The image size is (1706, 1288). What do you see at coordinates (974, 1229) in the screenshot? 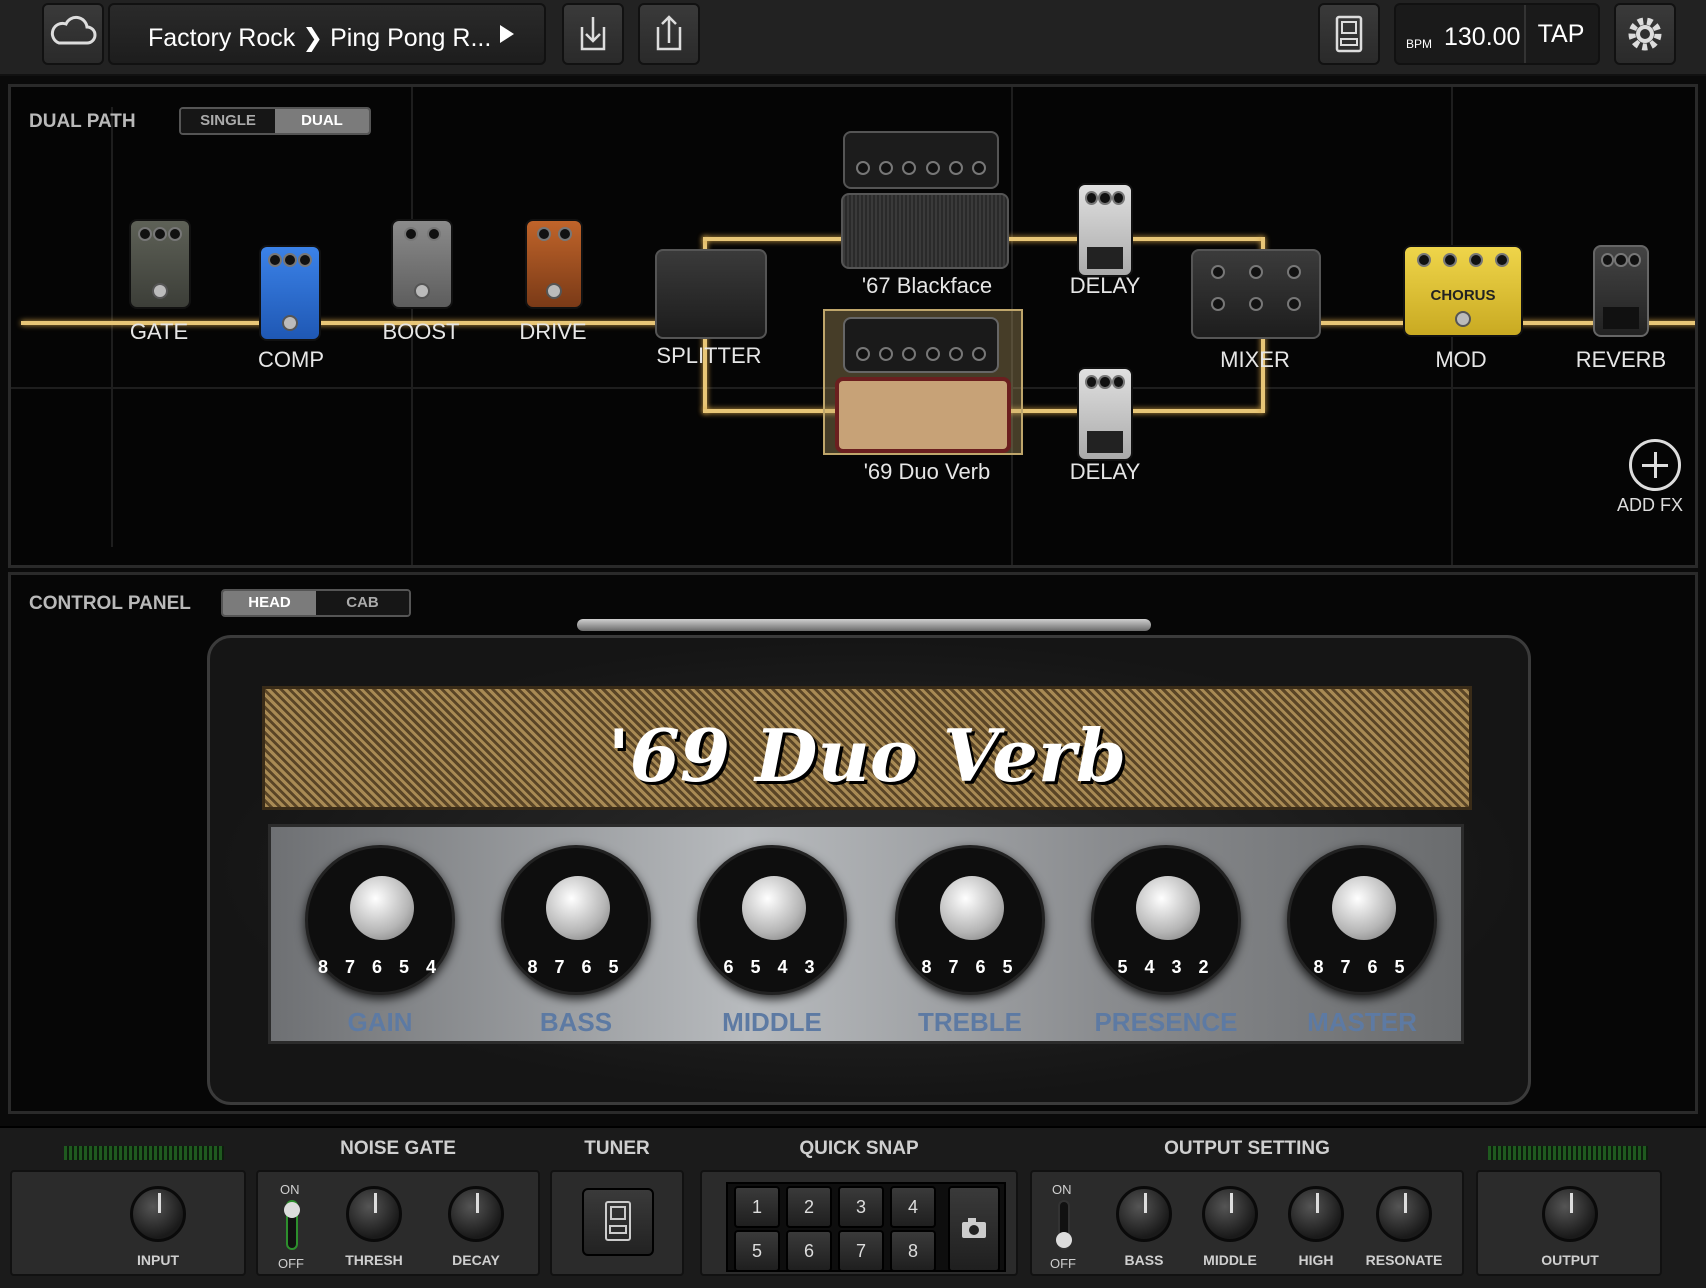
I see `snapshot-camera-button` at bounding box center [974, 1229].